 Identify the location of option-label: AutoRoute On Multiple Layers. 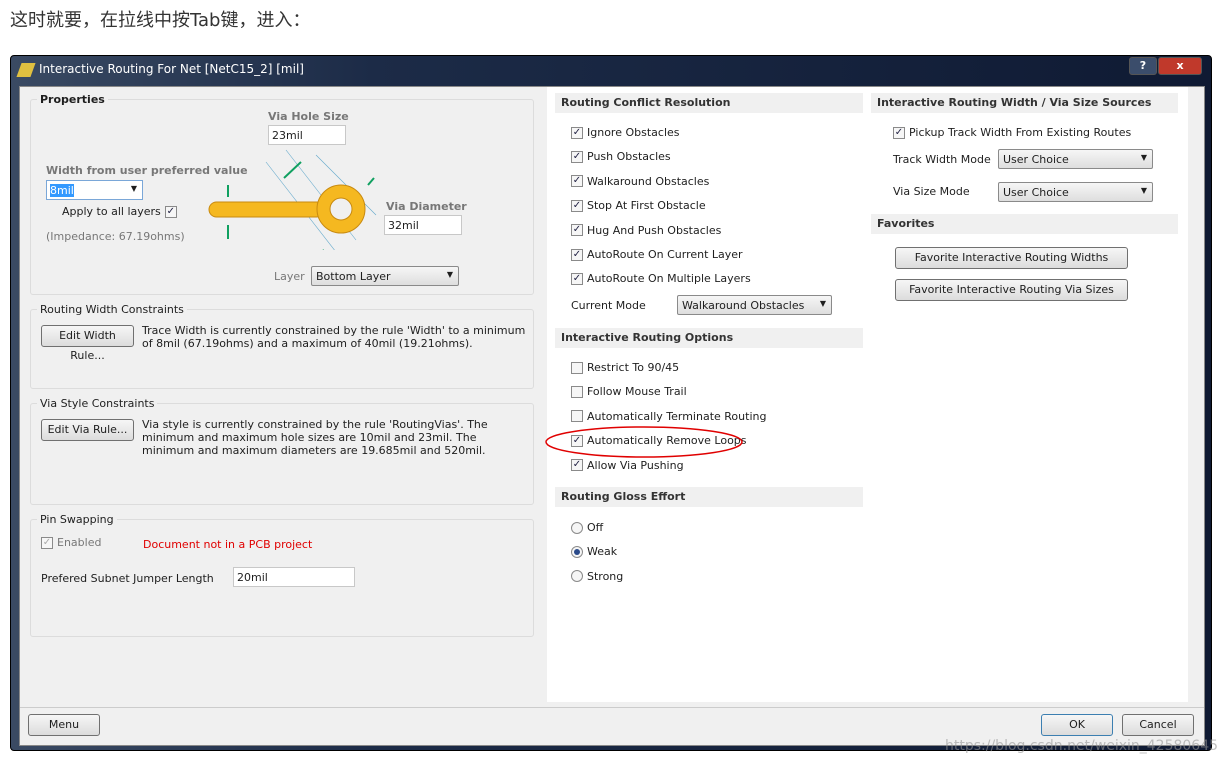
(669, 279).